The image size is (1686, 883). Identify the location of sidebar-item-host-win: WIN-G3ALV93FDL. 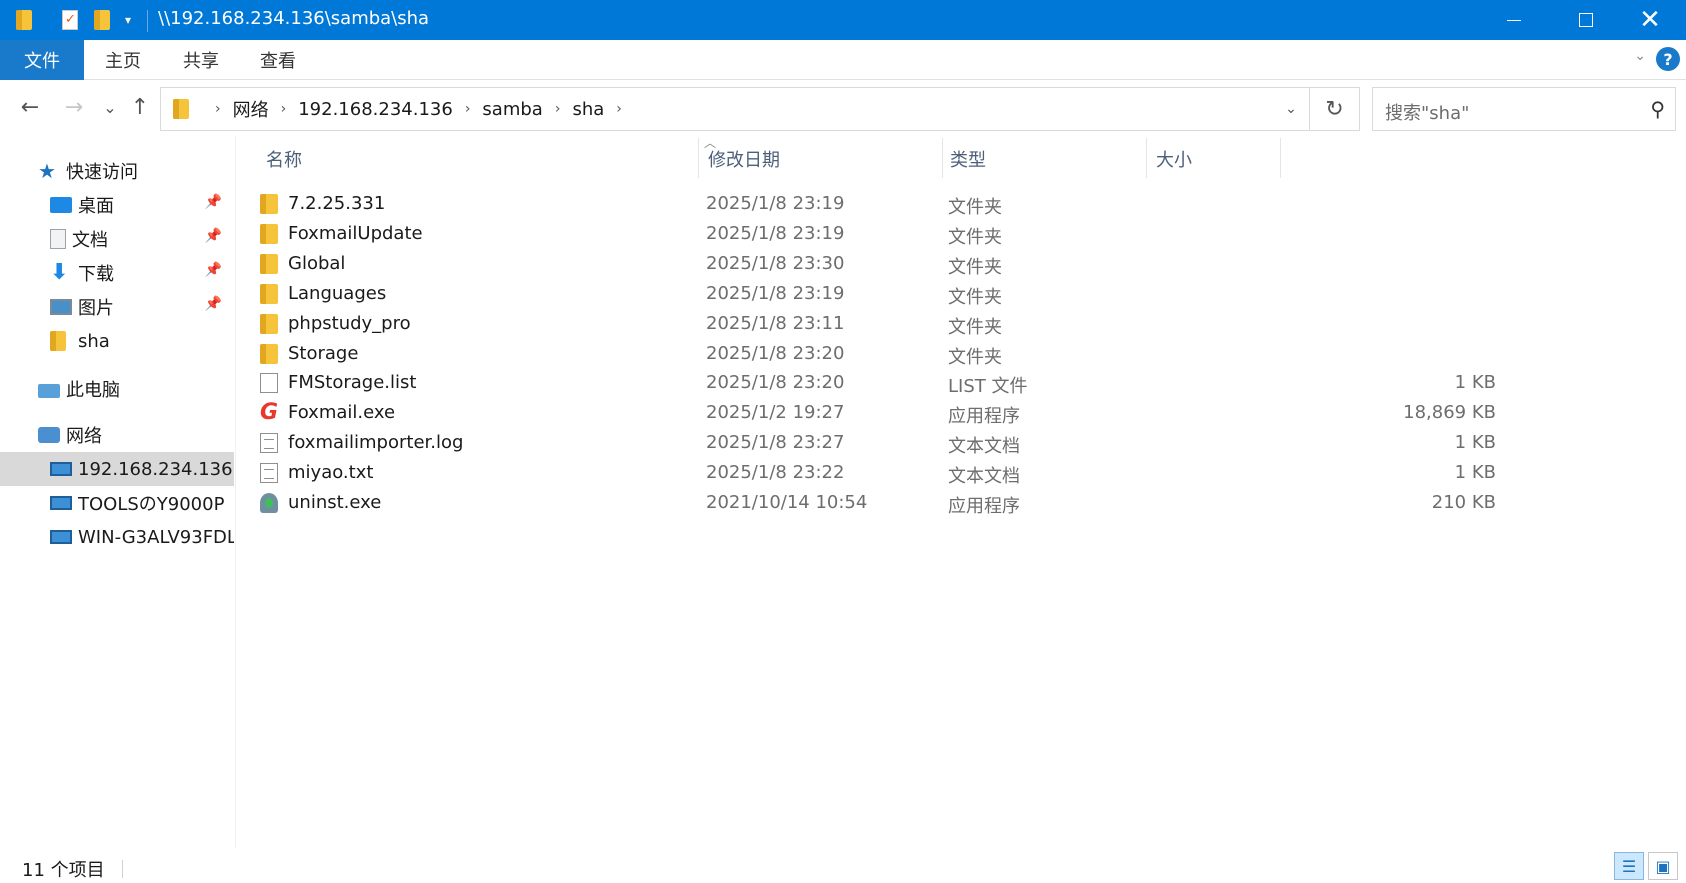
(117, 537).